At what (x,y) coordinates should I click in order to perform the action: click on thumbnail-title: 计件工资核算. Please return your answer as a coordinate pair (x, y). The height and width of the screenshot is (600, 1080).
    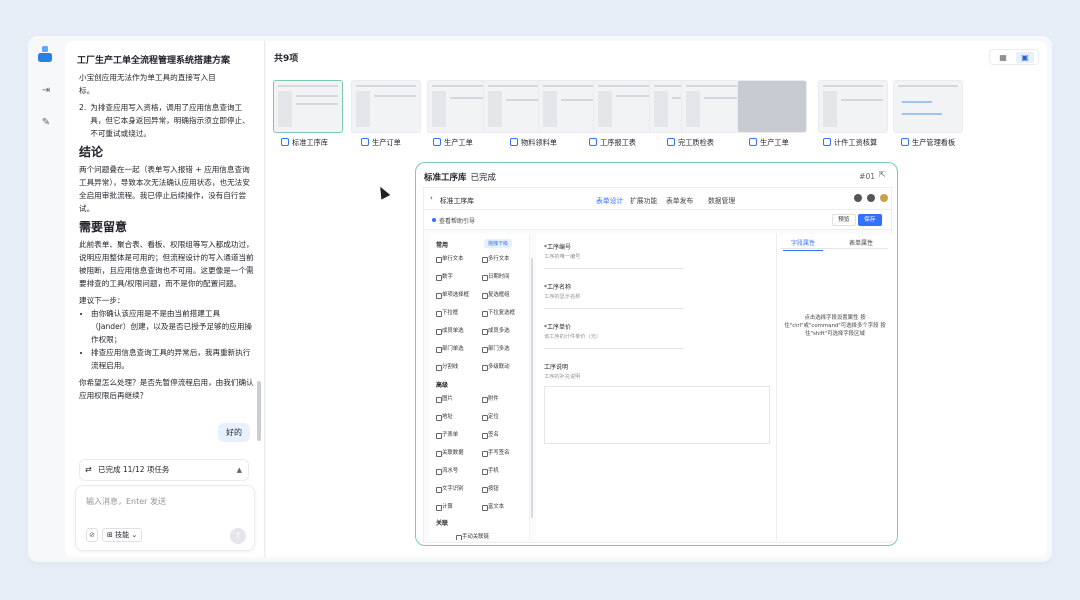
    Looking at the image, I should click on (856, 142).